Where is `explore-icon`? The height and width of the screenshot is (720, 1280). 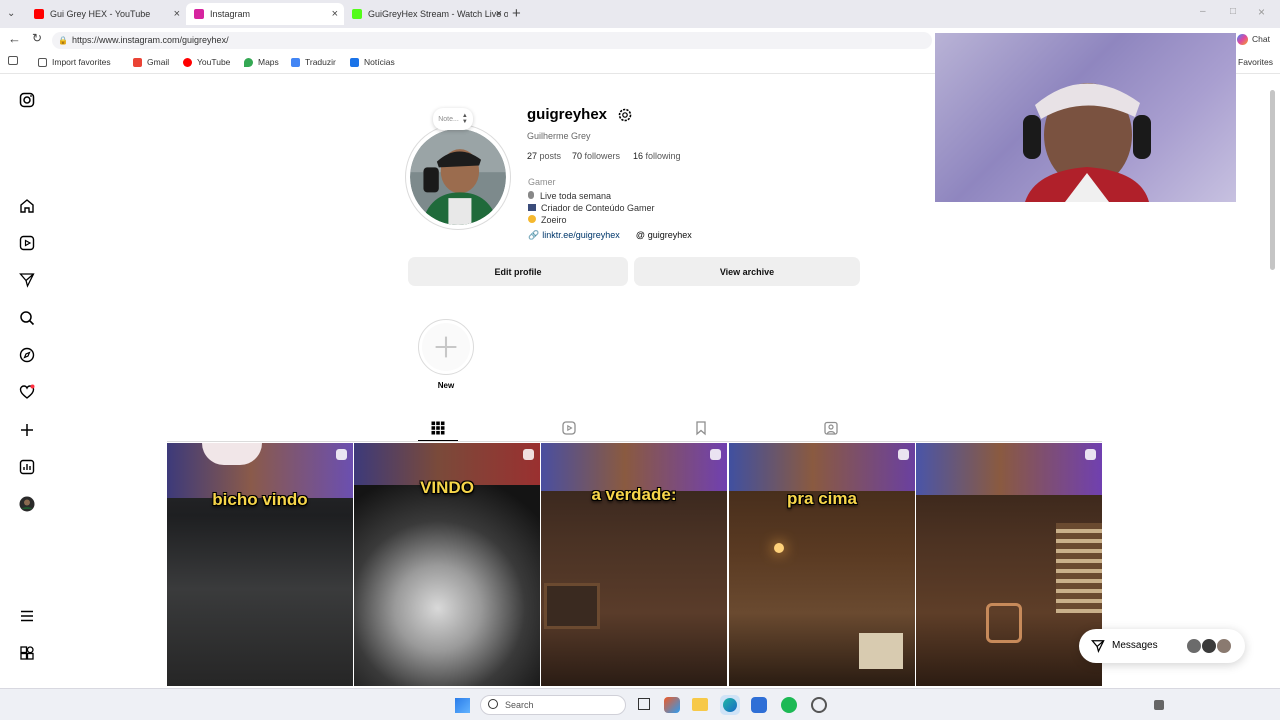 explore-icon is located at coordinates (27, 355).